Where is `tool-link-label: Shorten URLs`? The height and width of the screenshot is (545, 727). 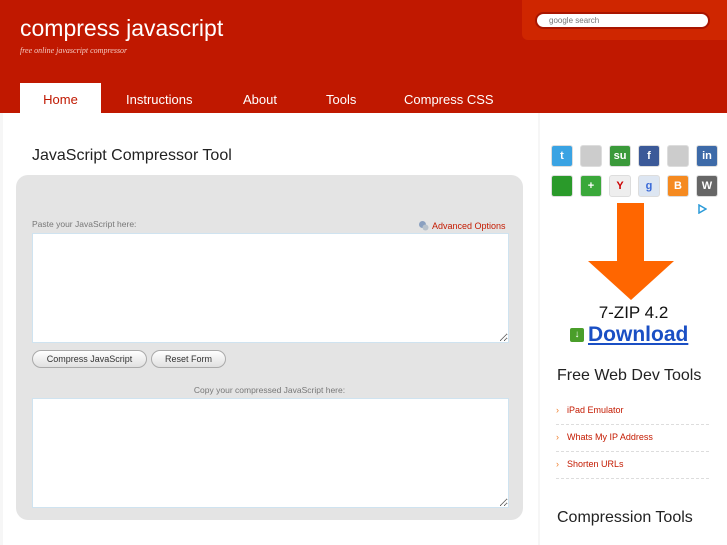 tool-link-label: Shorten URLs is located at coordinates (595, 464).